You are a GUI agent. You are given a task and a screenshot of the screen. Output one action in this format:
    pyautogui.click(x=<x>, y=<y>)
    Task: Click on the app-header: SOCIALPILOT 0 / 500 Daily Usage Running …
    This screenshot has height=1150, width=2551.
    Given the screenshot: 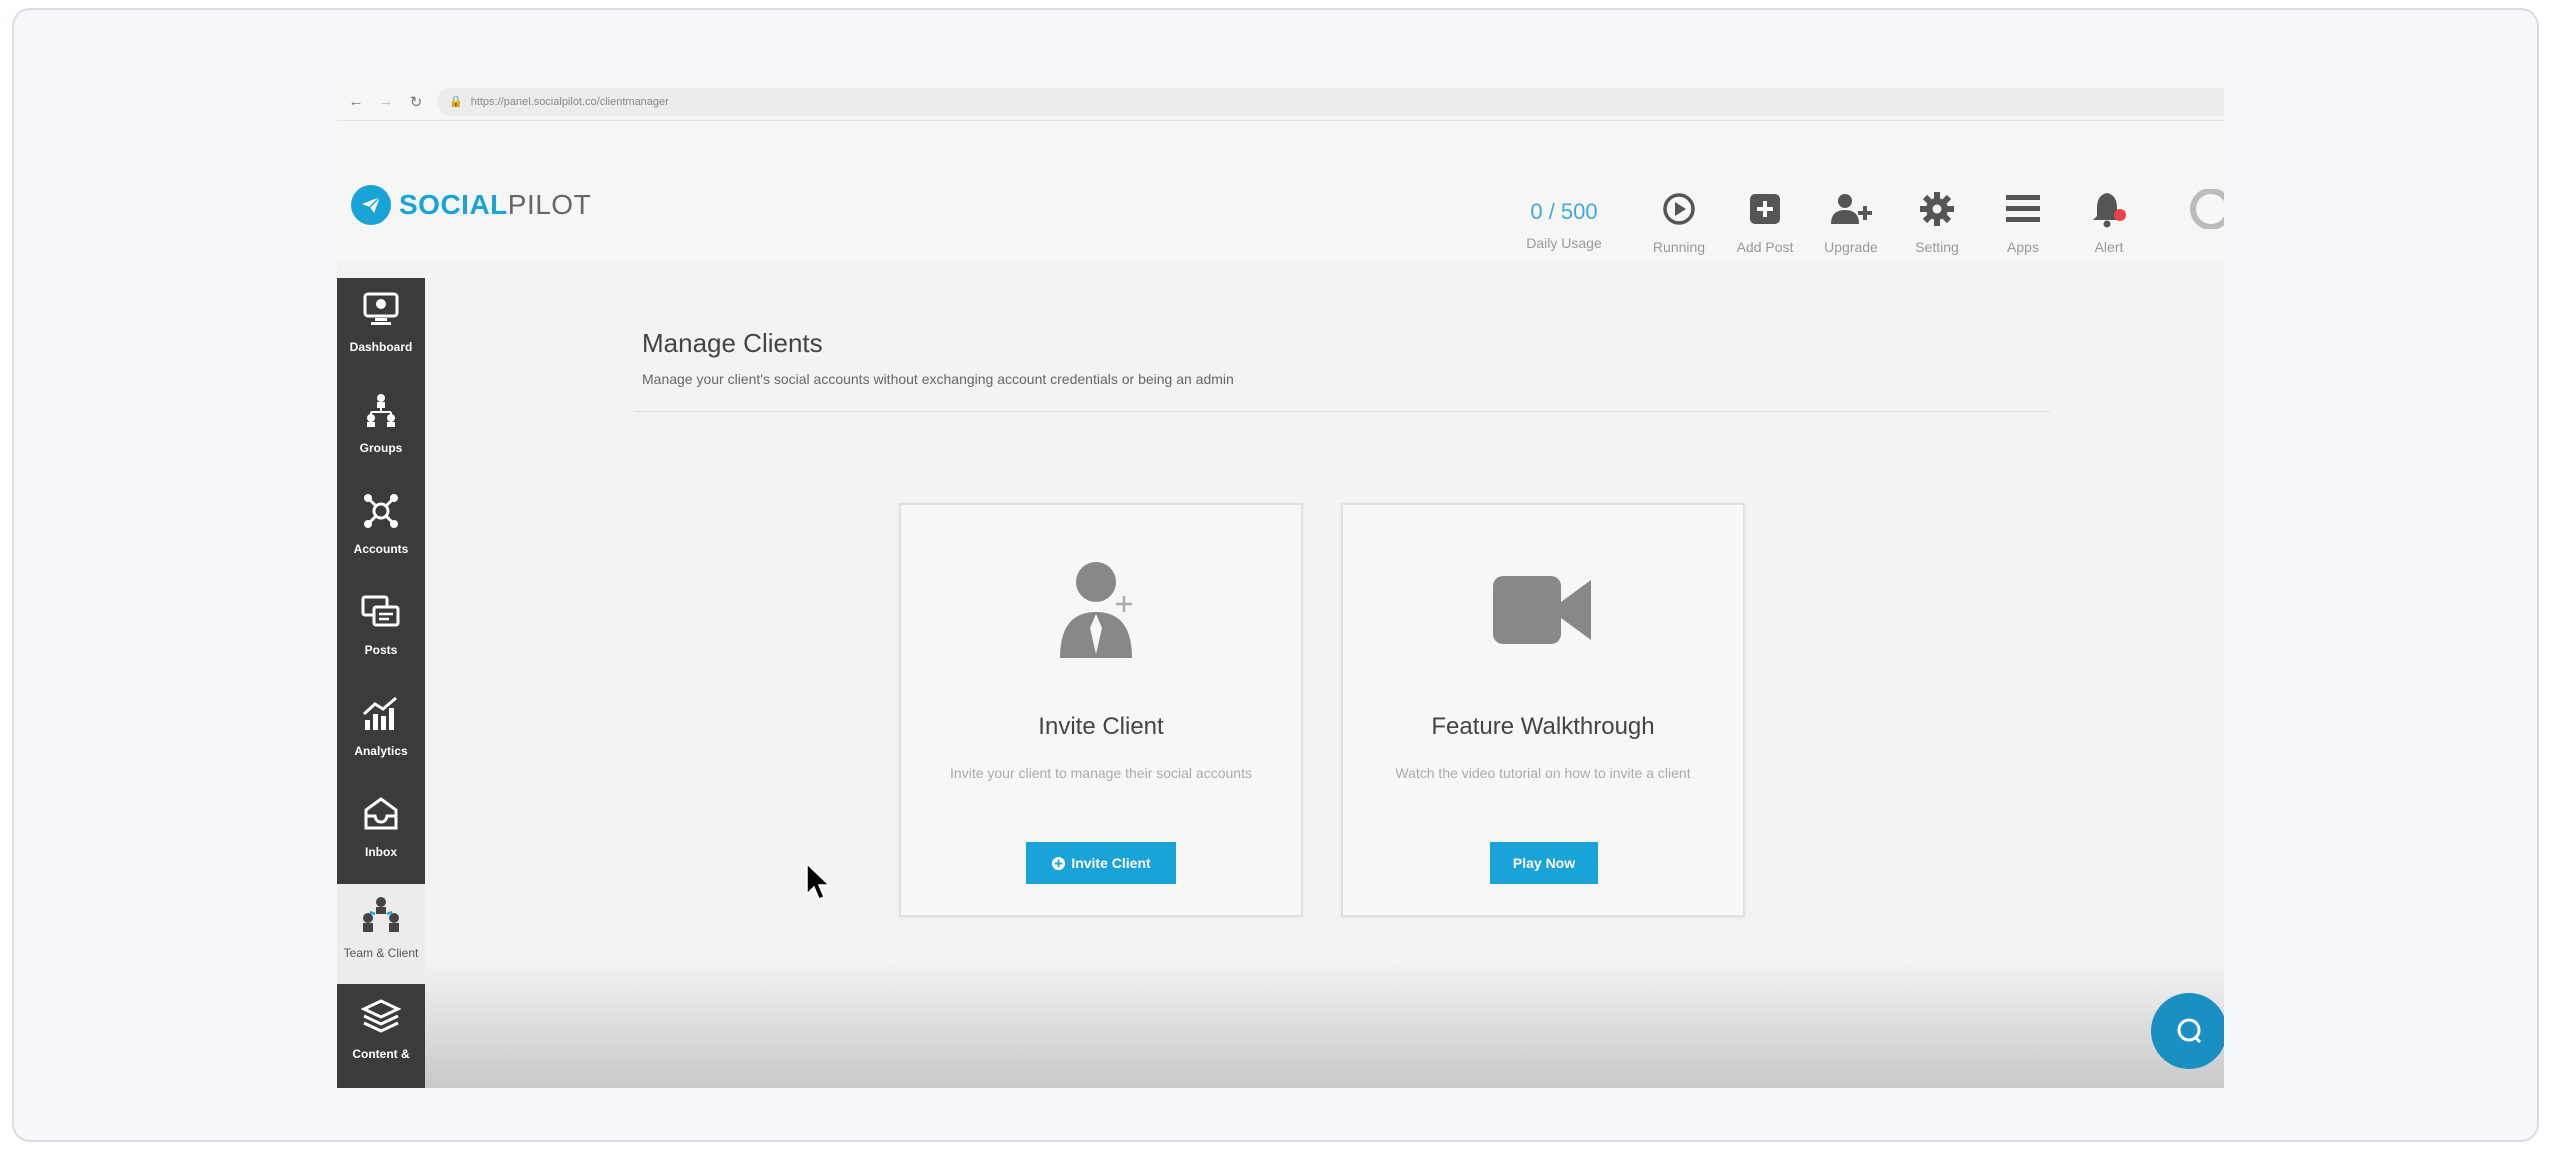 What is the action you would take?
    pyautogui.click(x=1280, y=191)
    